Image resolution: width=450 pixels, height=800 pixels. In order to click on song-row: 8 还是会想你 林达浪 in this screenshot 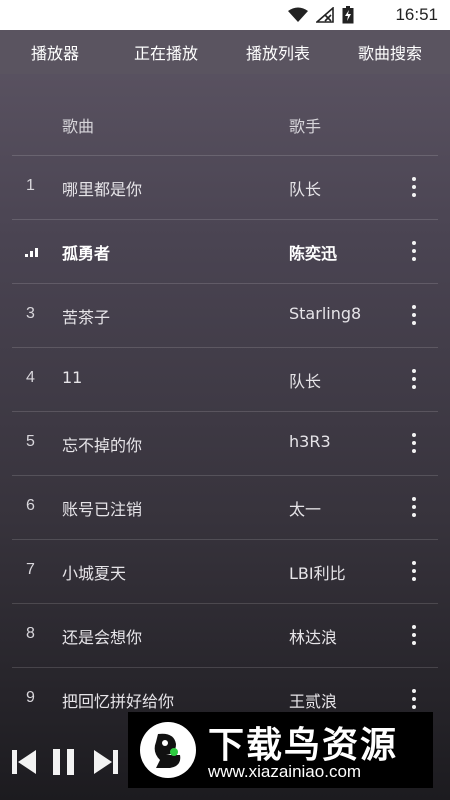, I will do `click(225, 635)`.